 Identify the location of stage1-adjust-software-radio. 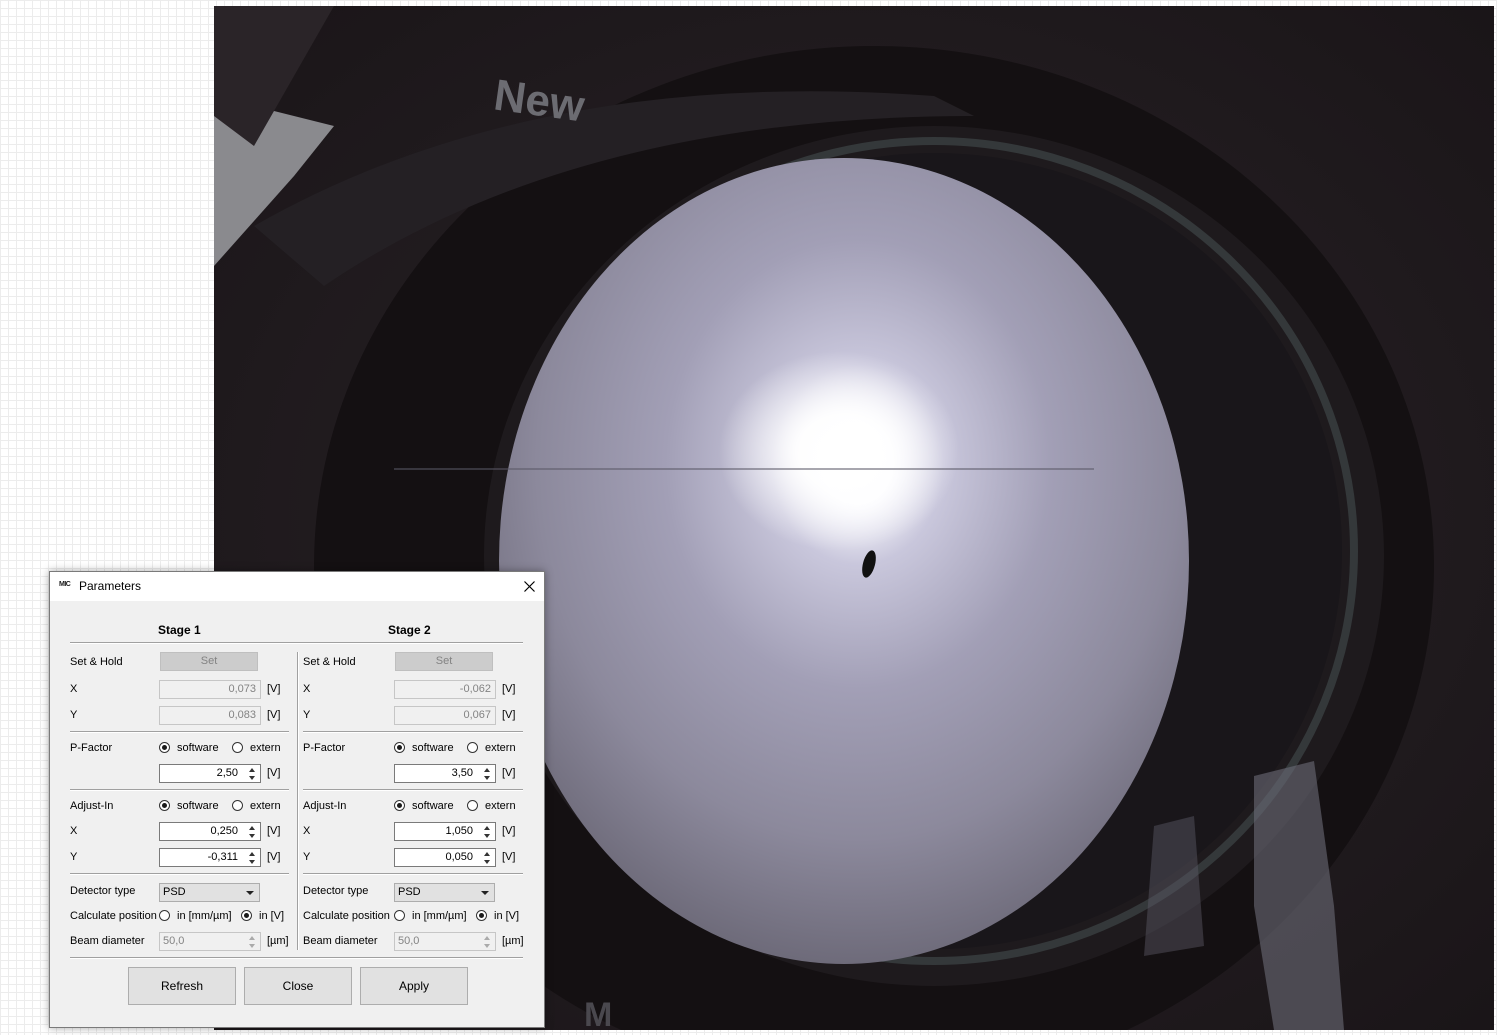
(164, 805).